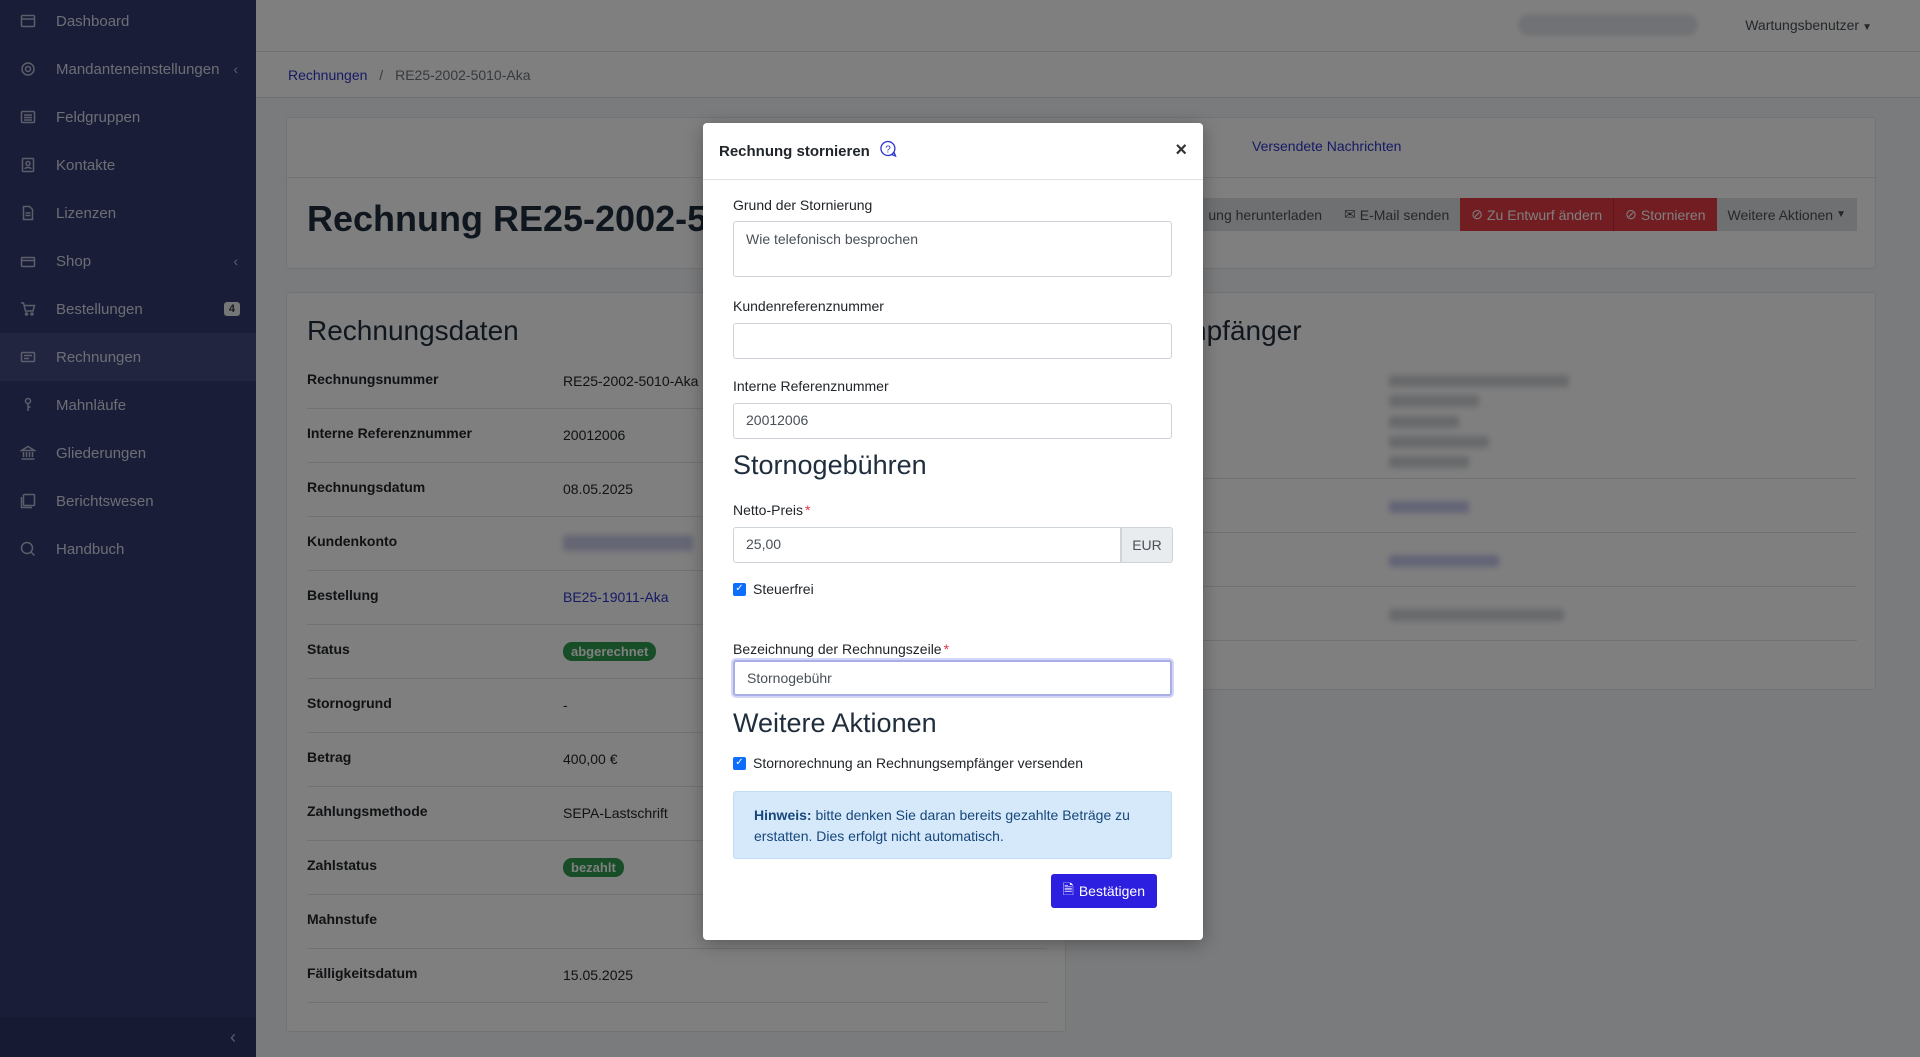 This screenshot has height=1057, width=1920. What do you see at coordinates (808, 306) in the screenshot?
I see `customer-ref-label: Kundenreferenznummer` at bounding box center [808, 306].